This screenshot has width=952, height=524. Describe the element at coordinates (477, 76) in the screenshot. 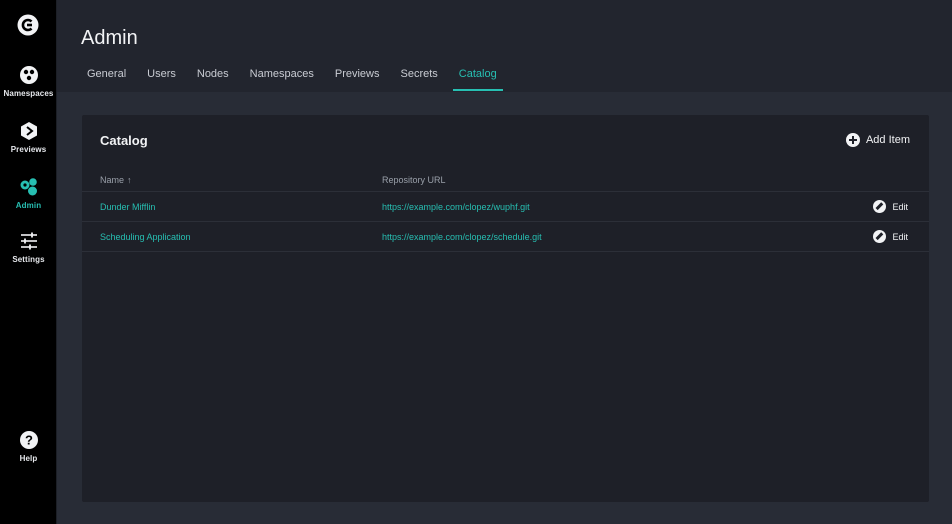

I see `tab-catalog: Catalog` at that location.